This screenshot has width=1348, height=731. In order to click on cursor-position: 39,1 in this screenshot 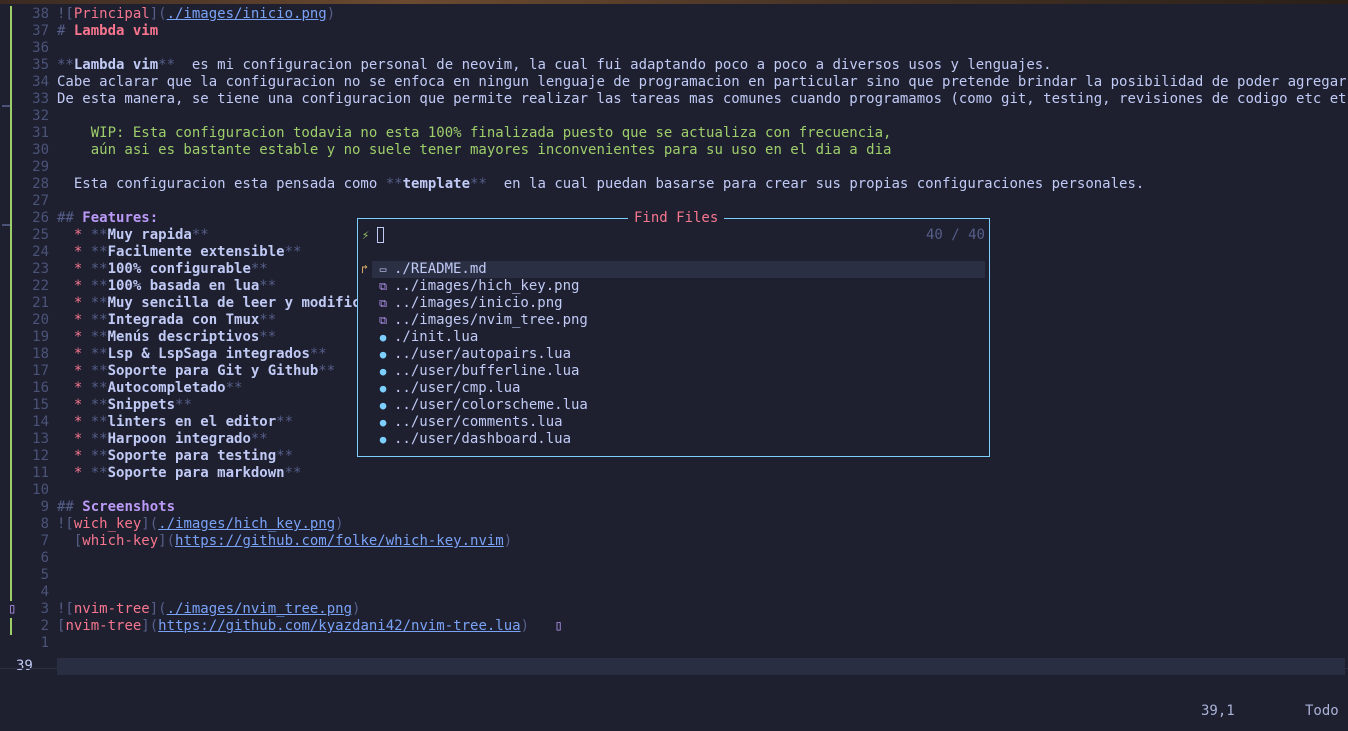, I will do `click(1218, 711)`.